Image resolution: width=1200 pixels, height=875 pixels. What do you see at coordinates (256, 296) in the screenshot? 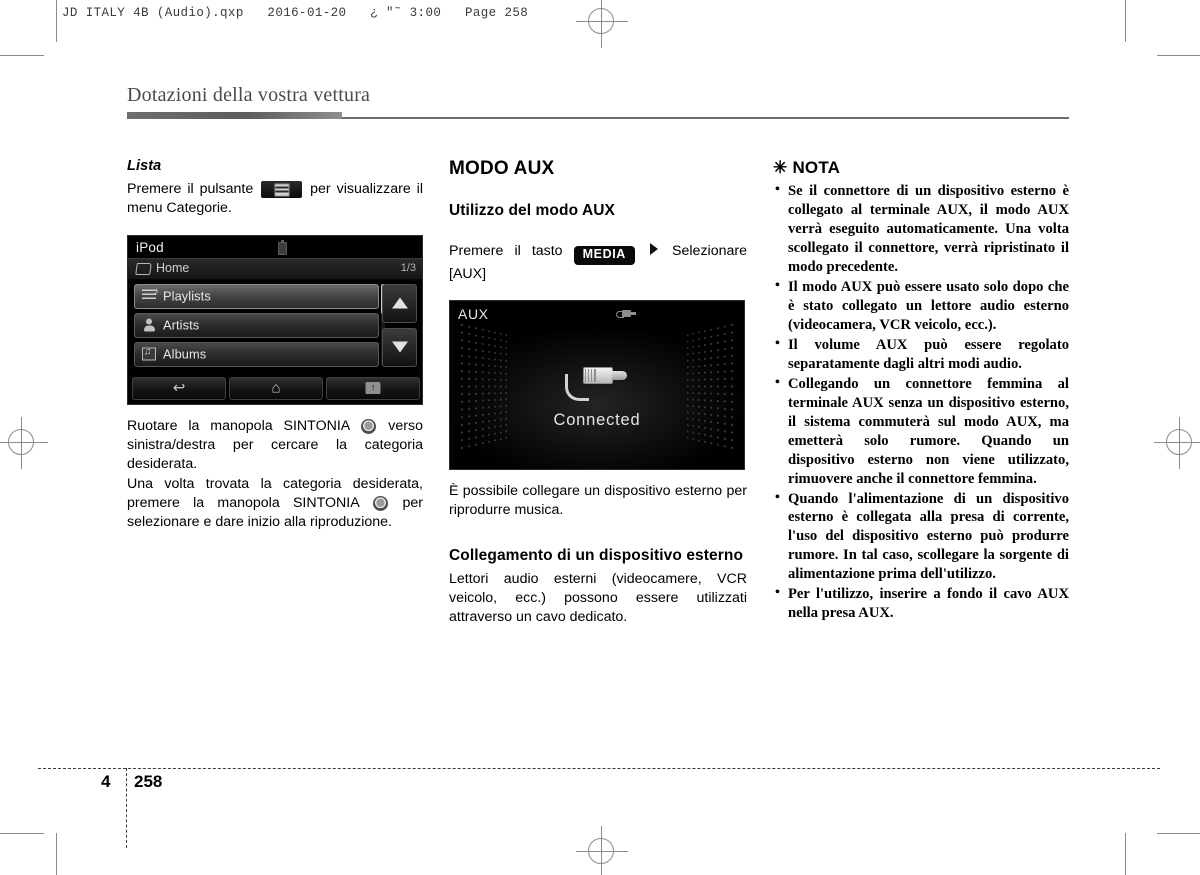
I see `list-item: Playlists` at bounding box center [256, 296].